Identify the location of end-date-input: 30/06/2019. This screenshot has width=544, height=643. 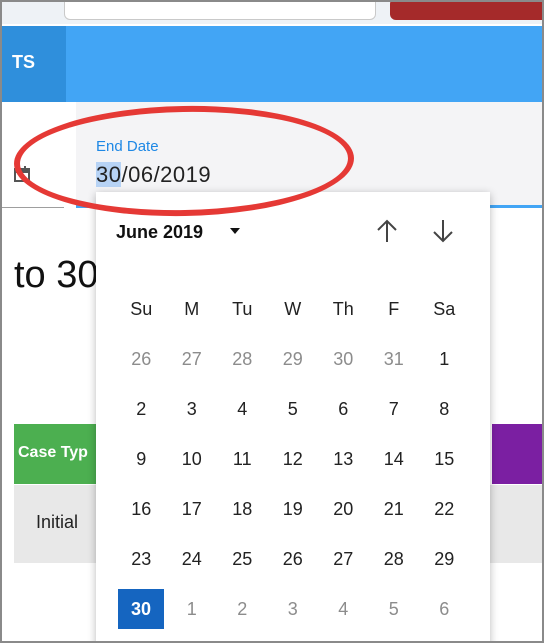
(153, 175).